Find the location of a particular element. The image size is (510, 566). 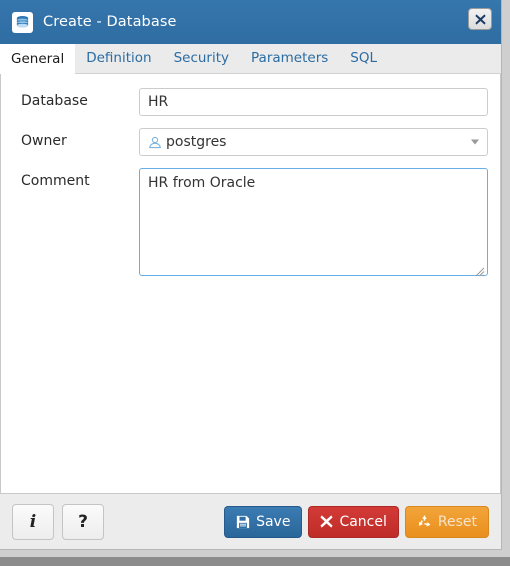

tab-general-label: General is located at coordinates (38, 59).